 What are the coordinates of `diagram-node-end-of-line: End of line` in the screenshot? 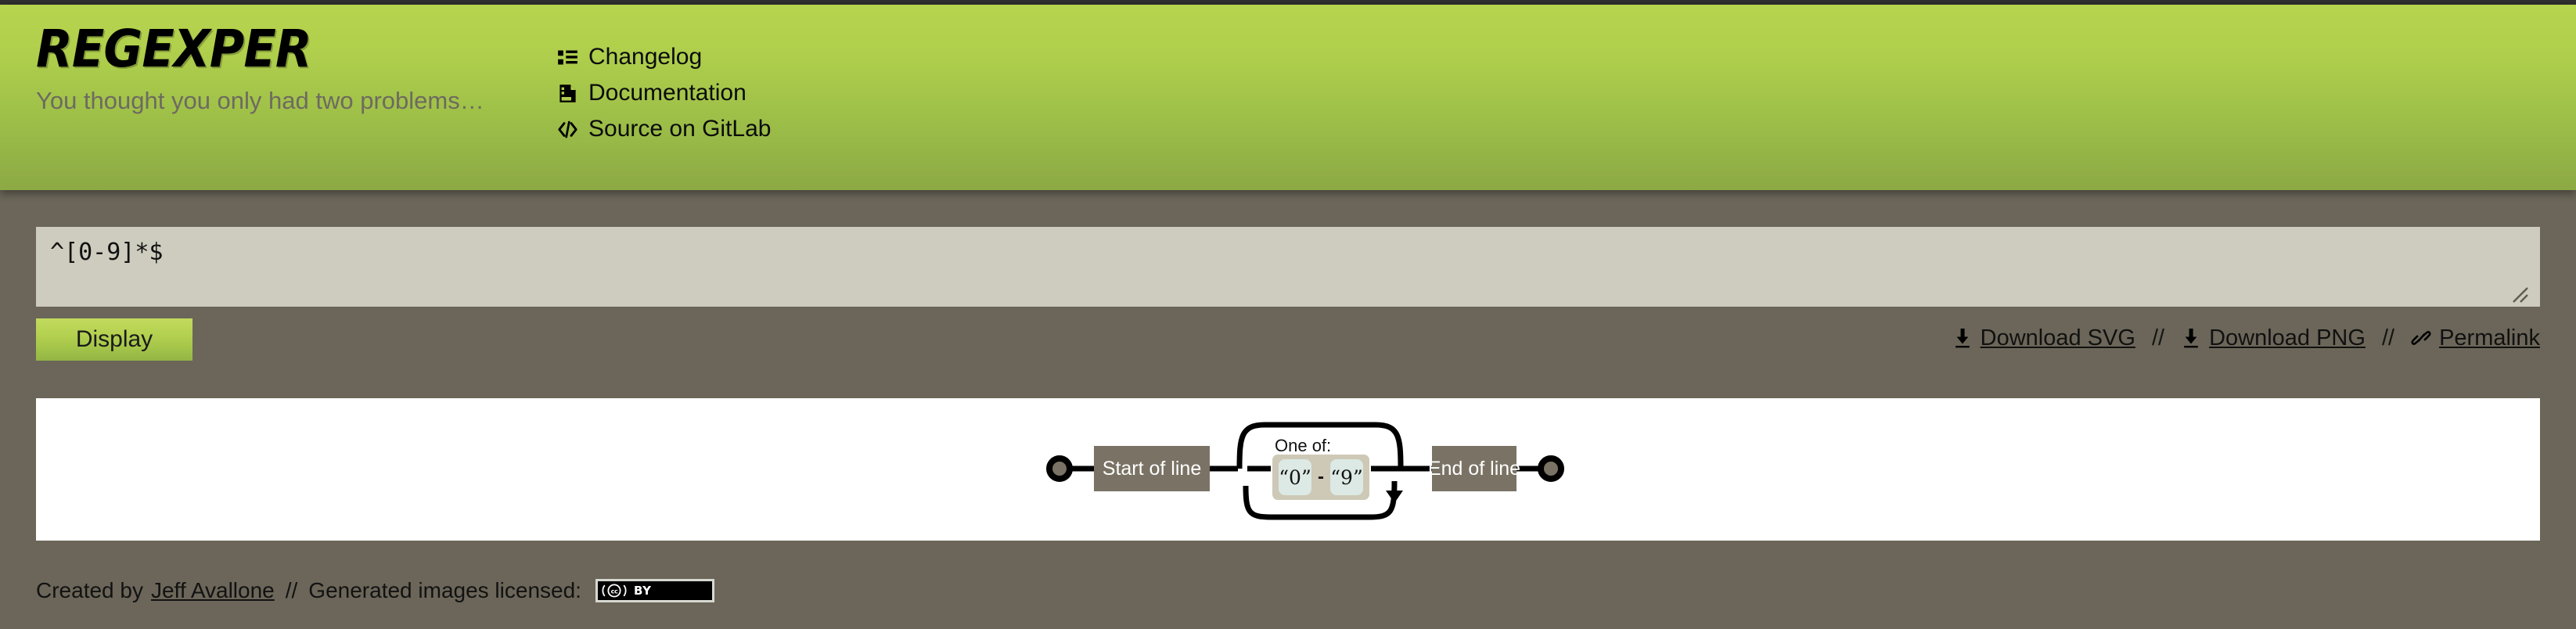 It's located at (1474, 469).